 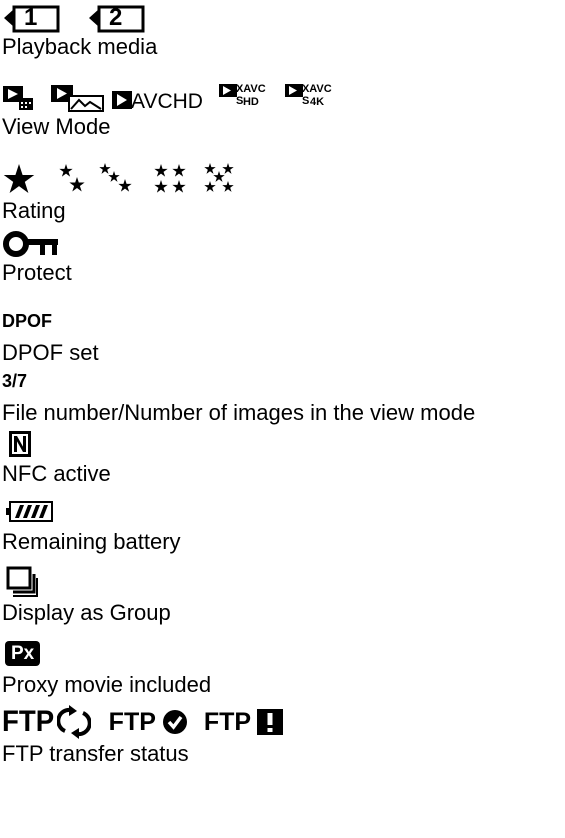 What do you see at coordinates (34, 210) in the screenshot?
I see `description: Rating` at bounding box center [34, 210].